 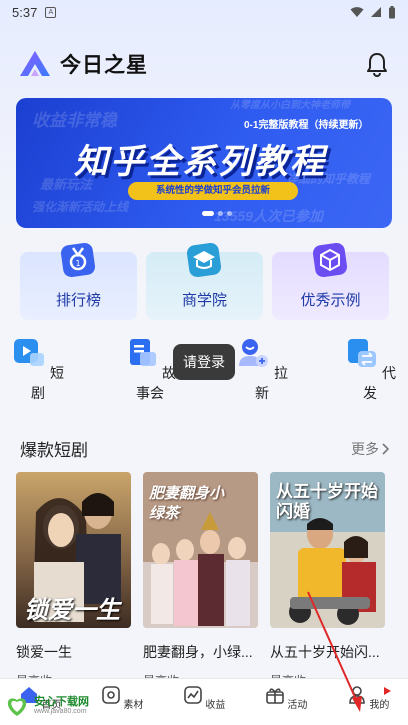 I want to click on banner-subtag: 0-1完整版教程（持续更新）, so click(x=306, y=125).